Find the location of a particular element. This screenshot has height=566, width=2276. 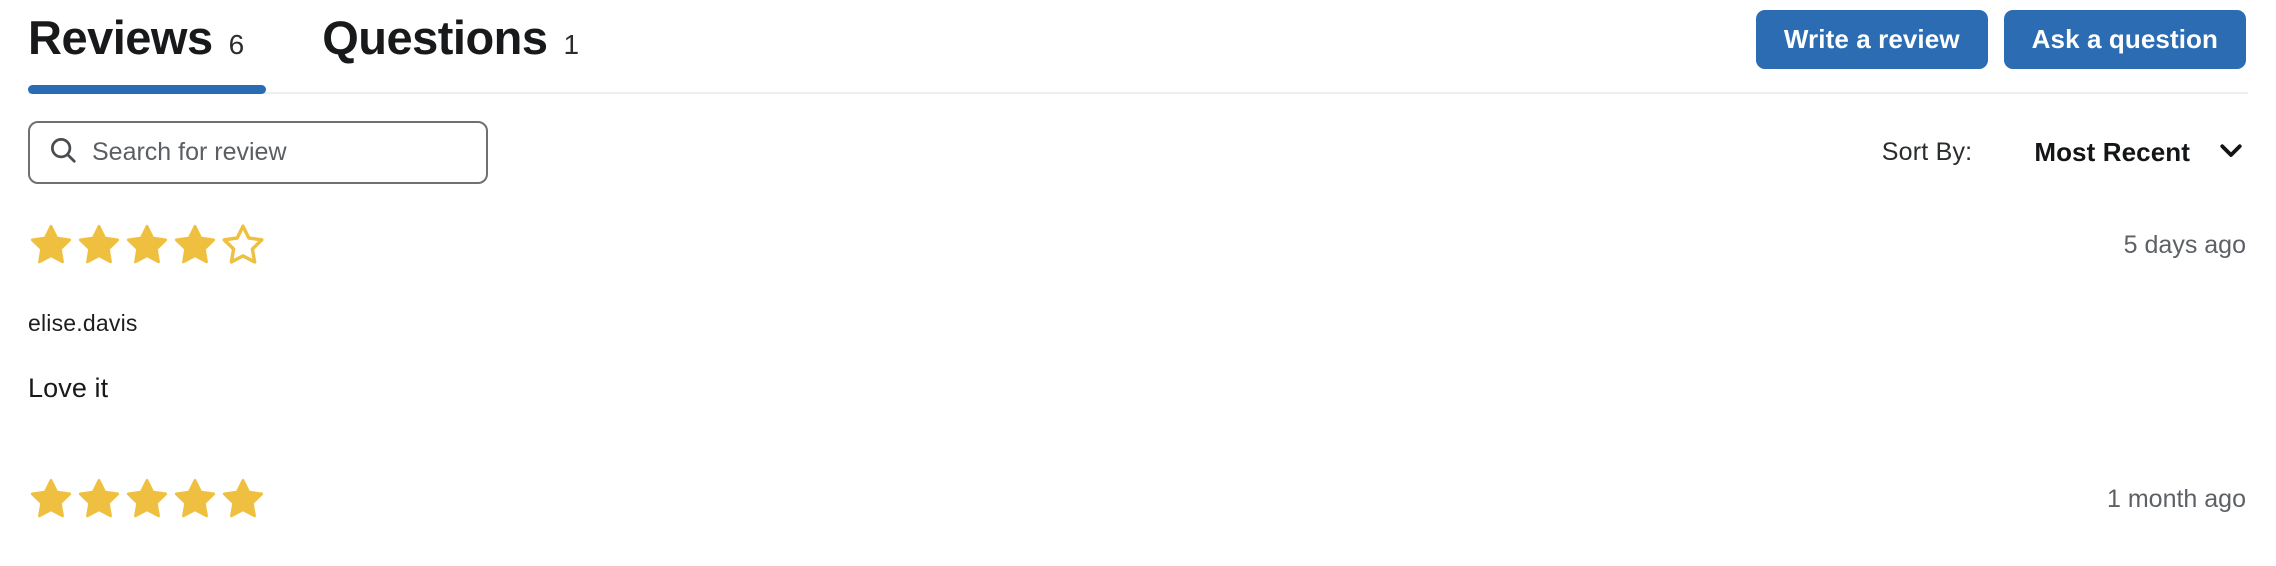

review-author: elise.davis is located at coordinates (83, 323).